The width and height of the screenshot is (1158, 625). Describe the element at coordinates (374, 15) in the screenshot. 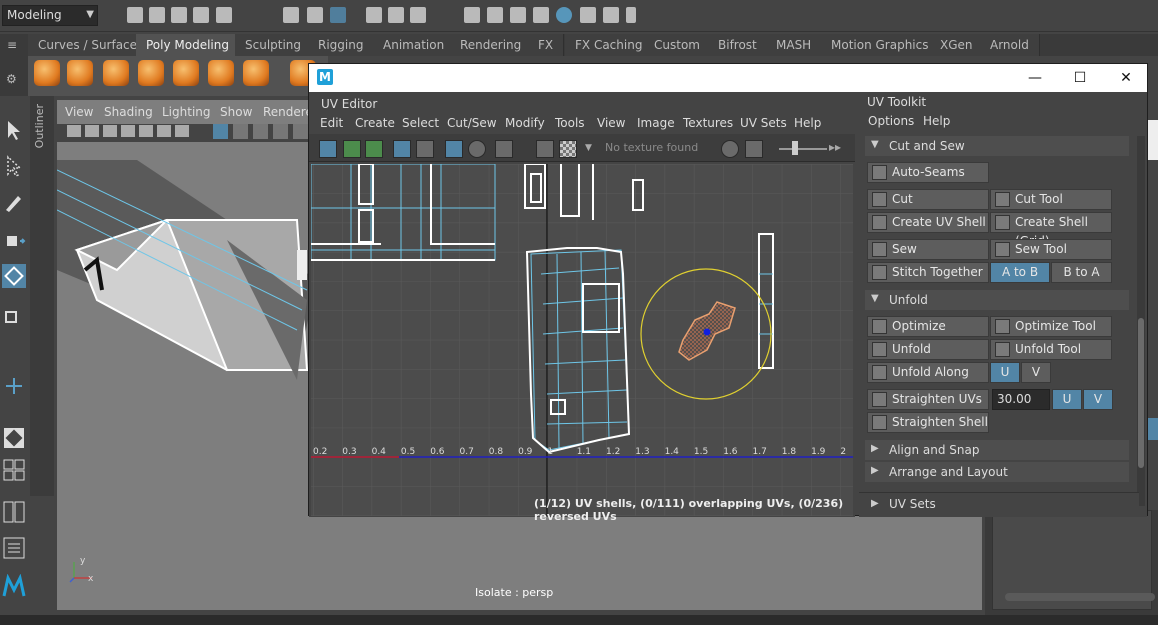

I see `snap-grid-icon` at that location.